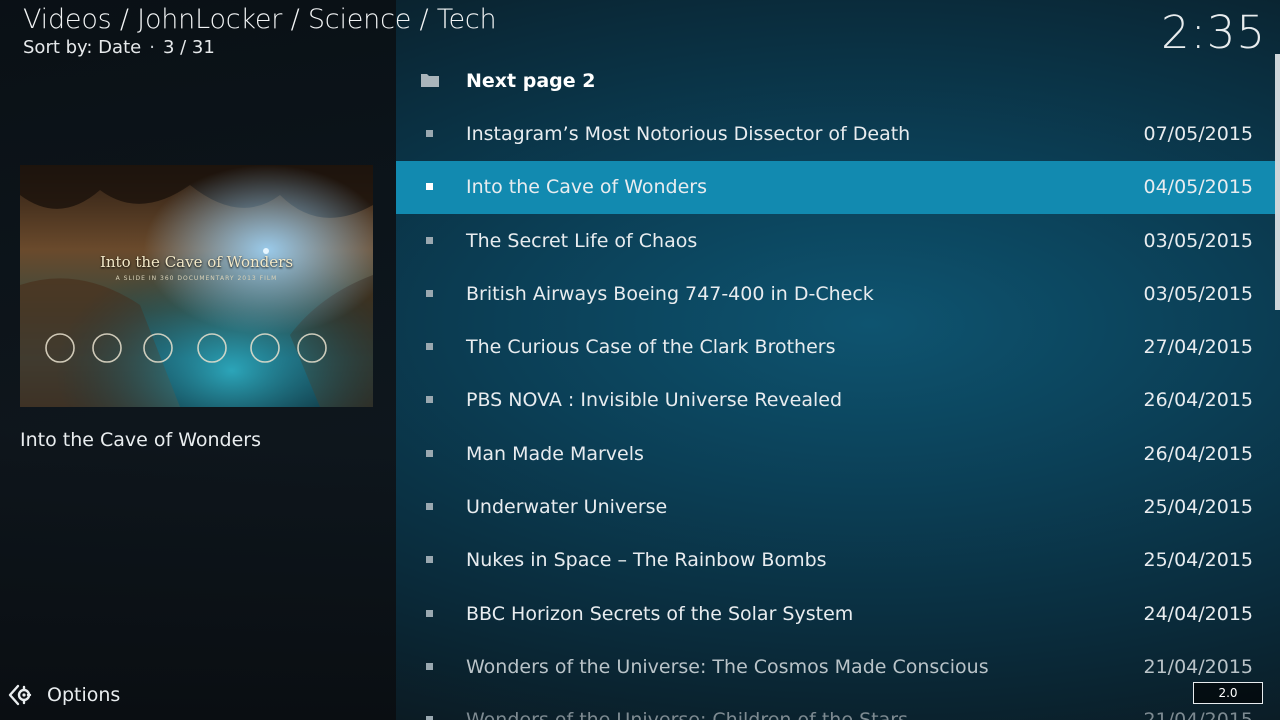 Image resolution: width=1280 pixels, height=720 pixels. I want to click on options-label: Options, so click(84, 695).